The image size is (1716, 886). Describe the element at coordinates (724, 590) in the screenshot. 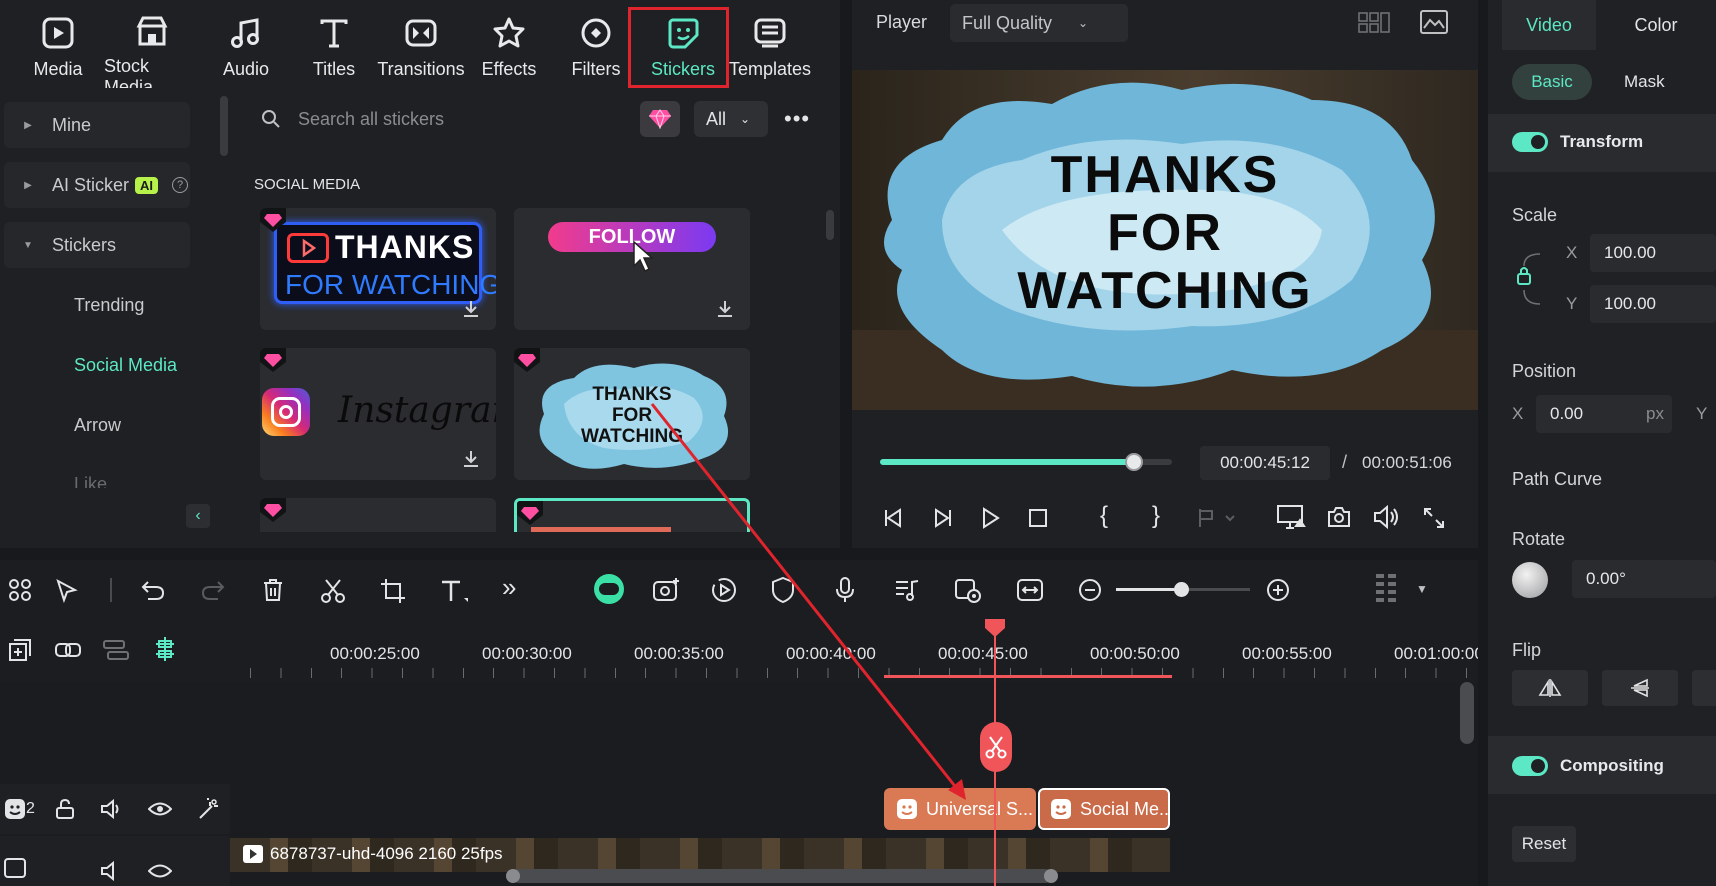

I see `playback-speed-icon` at that location.